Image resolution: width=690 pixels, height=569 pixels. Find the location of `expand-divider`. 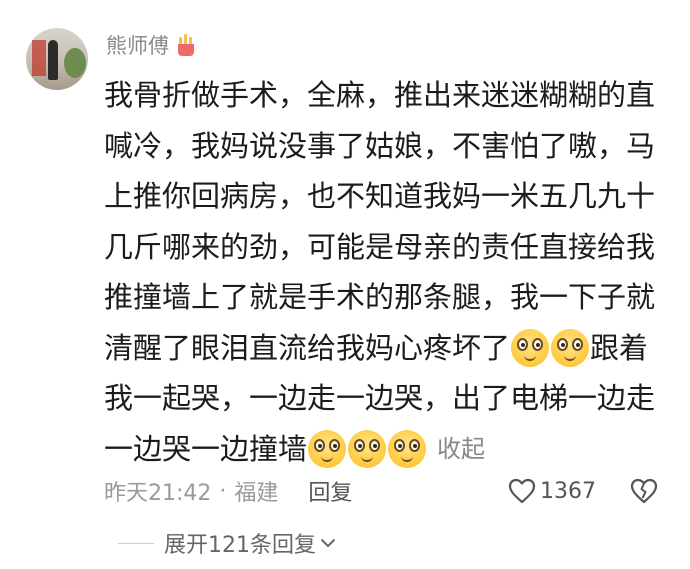

expand-divider is located at coordinates (136, 543).